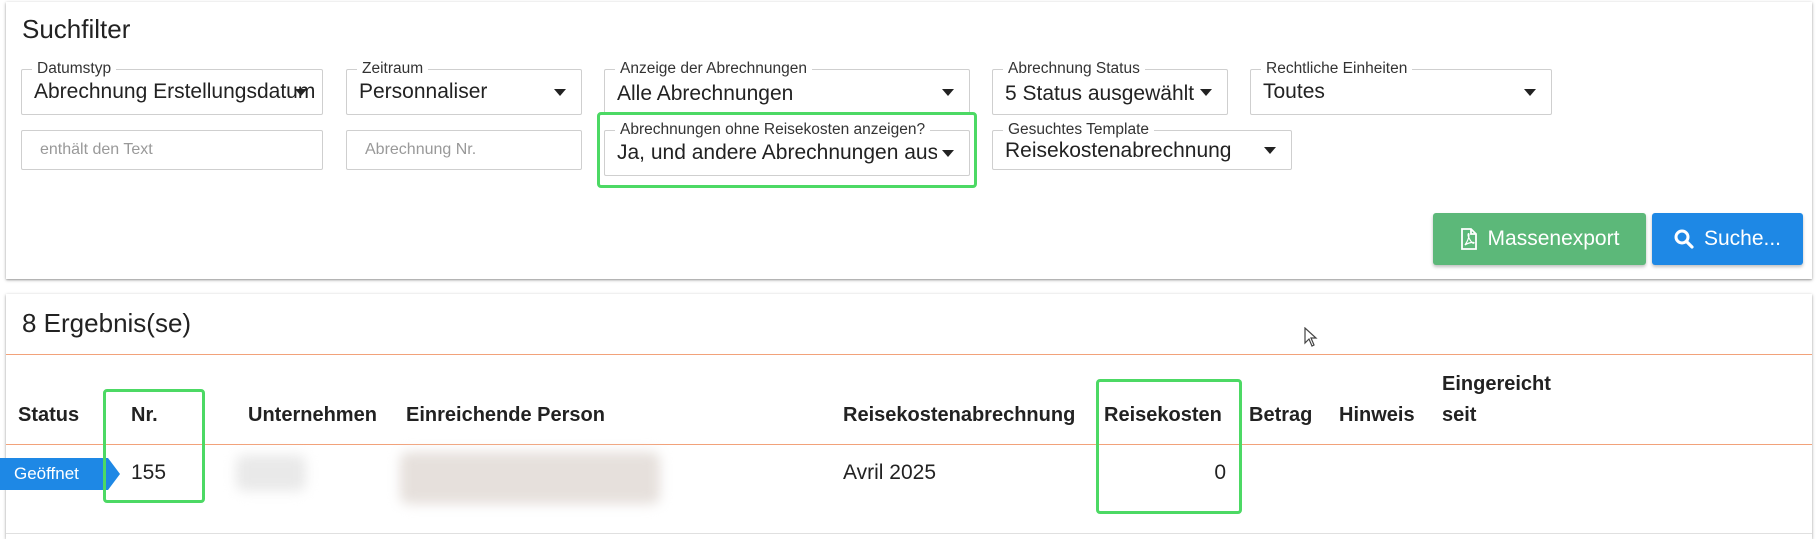 The height and width of the screenshot is (539, 1818). What do you see at coordinates (1100, 93) in the screenshot?
I see `abrechnung-status-value: 5 Status ausgewählt` at bounding box center [1100, 93].